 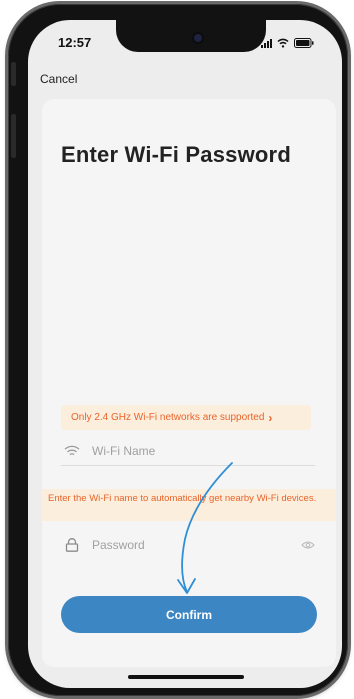 What do you see at coordinates (189, 614) in the screenshot?
I see `confirm-button: Confirm` at bounding box center [189, 614].